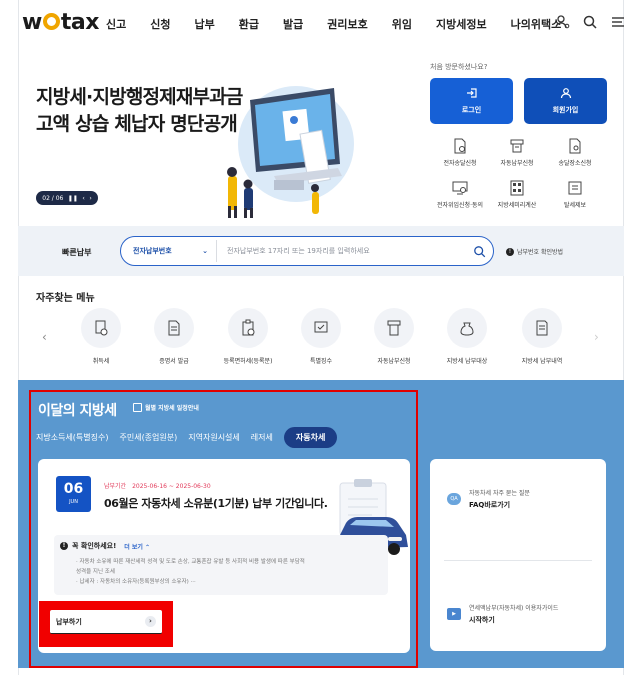  What do you see at coordinates (454, 614) in the screenshot?
I see `guide-icon: ▶` at bounding box center [454, 614].